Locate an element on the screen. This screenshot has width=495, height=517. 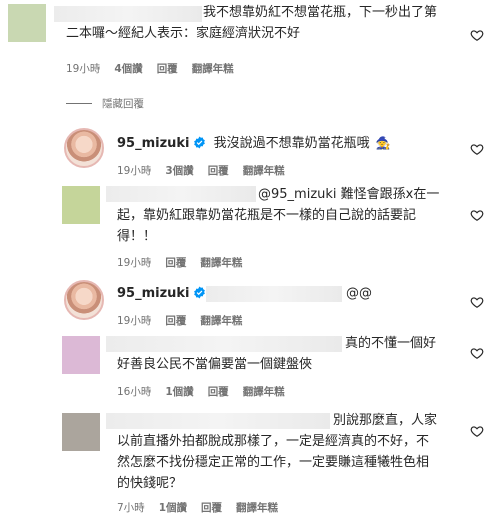
reply-text-line: 別說那麼直，人家 is located at coordinates (385, 420).